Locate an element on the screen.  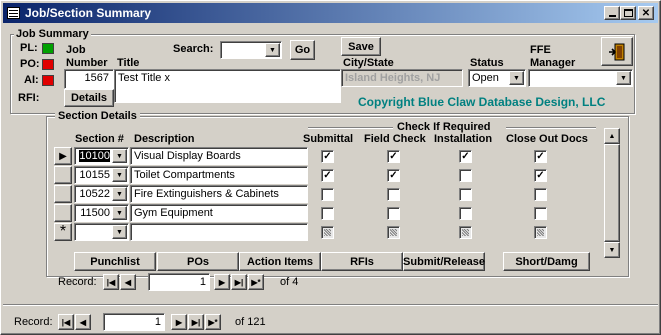
inner-record-label: Record: is located at coordinates (77, 282).